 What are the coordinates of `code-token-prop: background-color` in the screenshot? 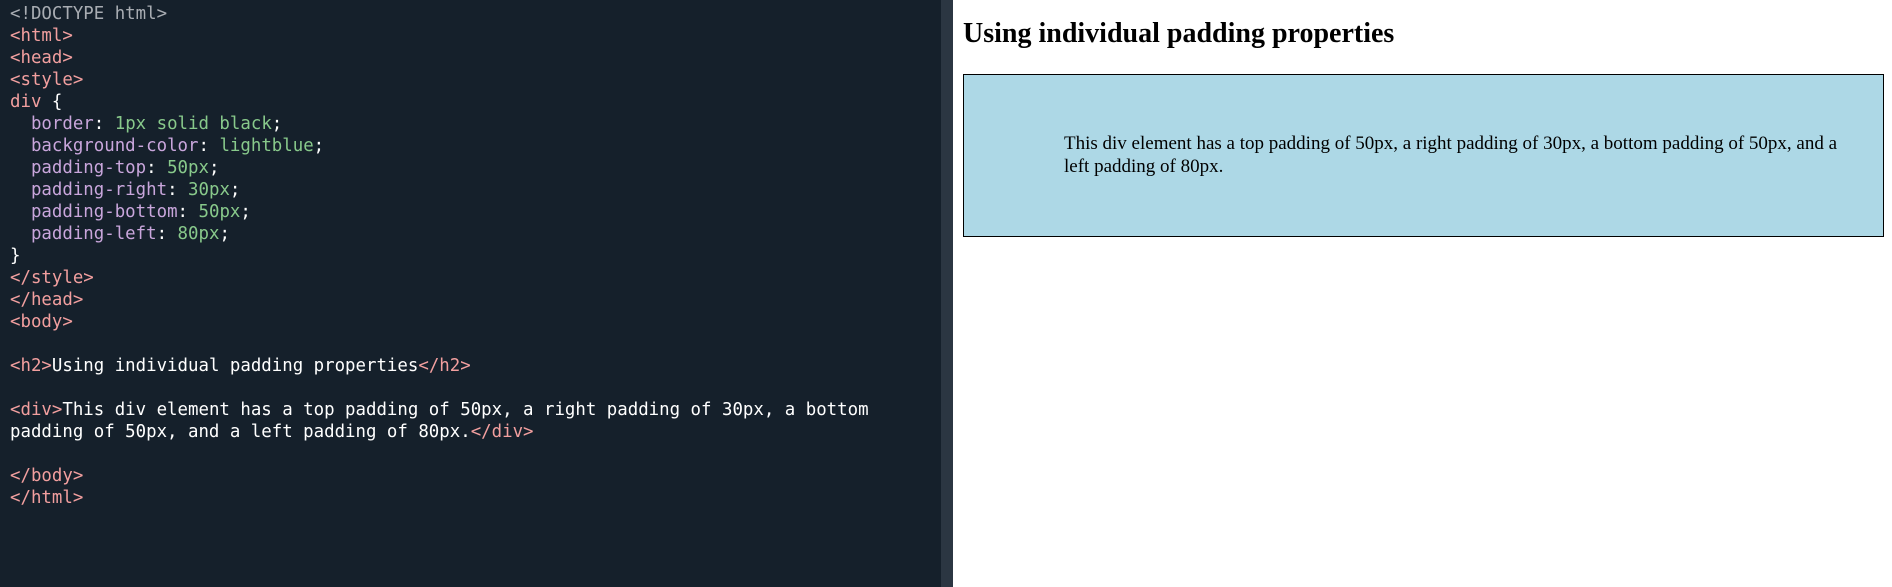 It's located at (114, 146).